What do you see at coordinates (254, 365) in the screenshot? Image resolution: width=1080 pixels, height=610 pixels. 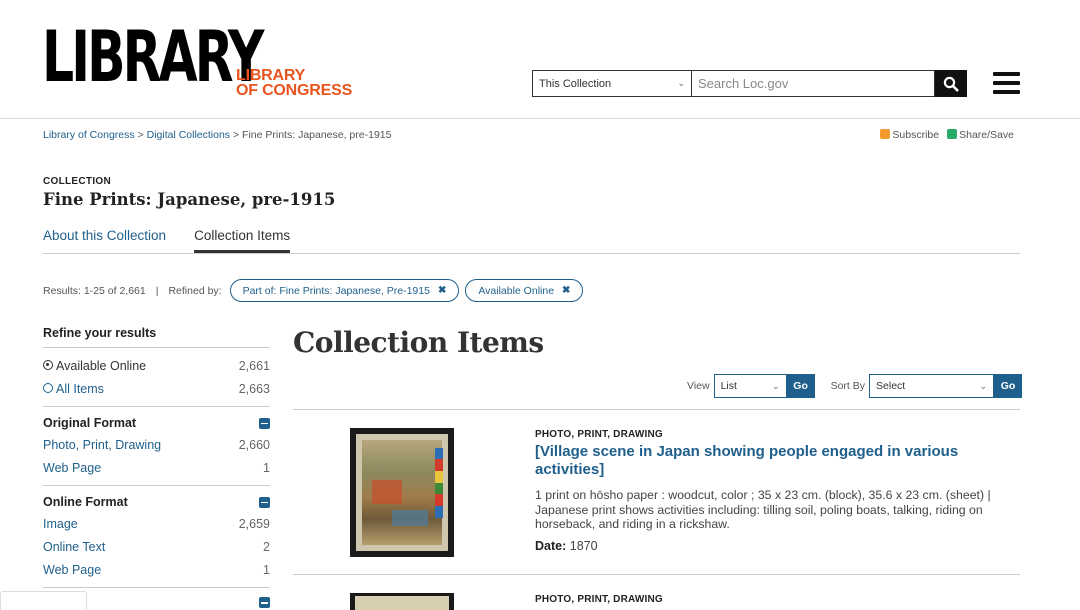 I see `facet-count: 2,661` at bounding box center [254, 365].